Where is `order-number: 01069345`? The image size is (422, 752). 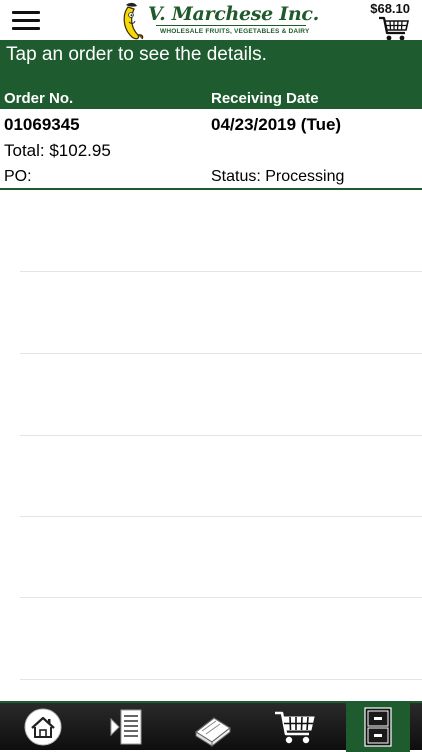 order-number: 01069345 is located at coordinates (42, 124).